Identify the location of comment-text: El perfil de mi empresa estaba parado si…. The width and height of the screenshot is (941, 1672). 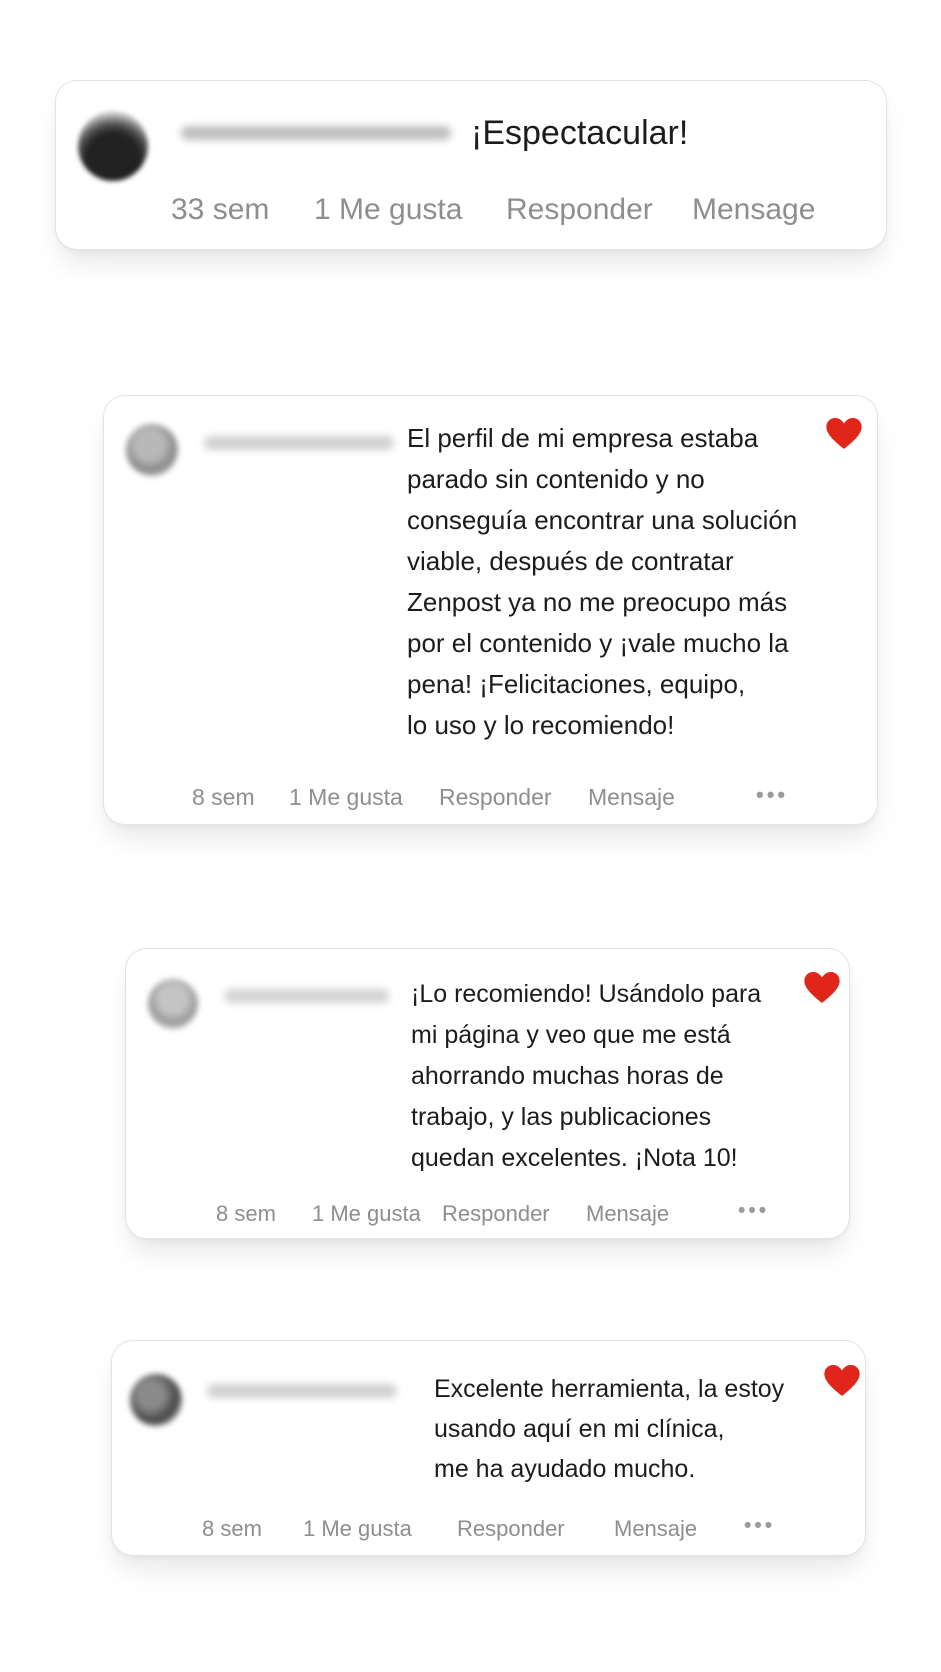
(602, 581).